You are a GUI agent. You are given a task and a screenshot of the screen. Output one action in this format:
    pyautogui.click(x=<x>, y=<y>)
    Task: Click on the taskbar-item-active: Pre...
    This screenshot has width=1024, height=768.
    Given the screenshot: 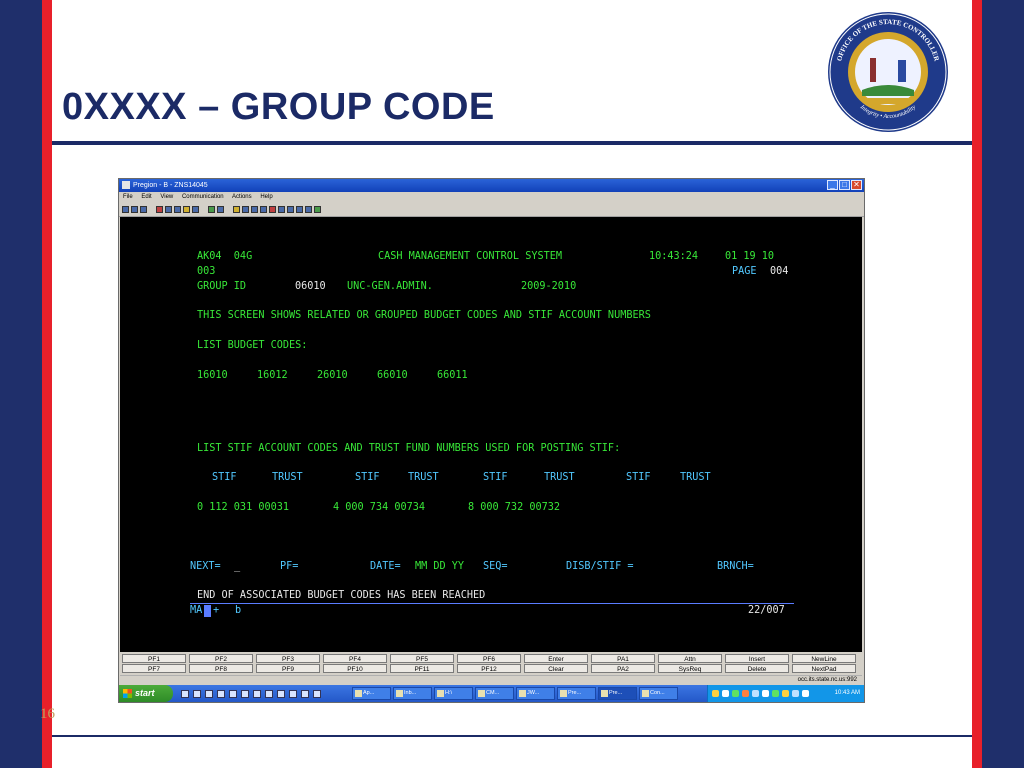 What is the action you would take?
    pyautogui.click(x=617, y=693)
    